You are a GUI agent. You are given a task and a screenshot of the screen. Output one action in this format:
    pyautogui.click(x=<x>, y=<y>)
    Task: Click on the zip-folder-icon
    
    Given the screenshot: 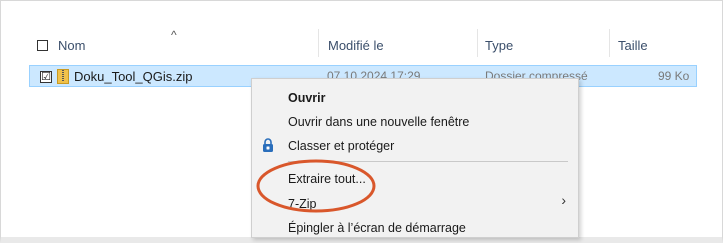 What is the action you would take?
    pyautogui.click(x=63, y=76)
    